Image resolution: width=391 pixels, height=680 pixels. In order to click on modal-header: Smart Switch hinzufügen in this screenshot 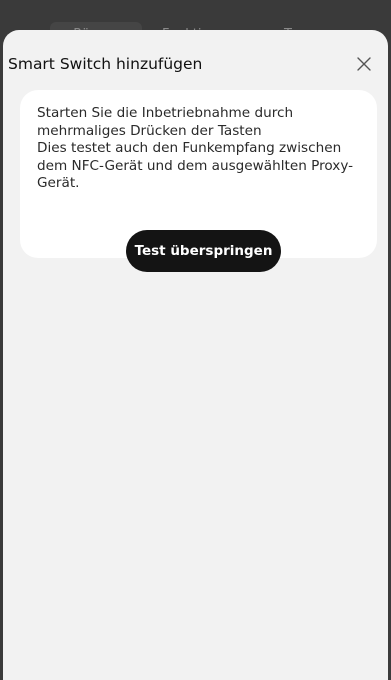, I will do `click(193, 64)`.